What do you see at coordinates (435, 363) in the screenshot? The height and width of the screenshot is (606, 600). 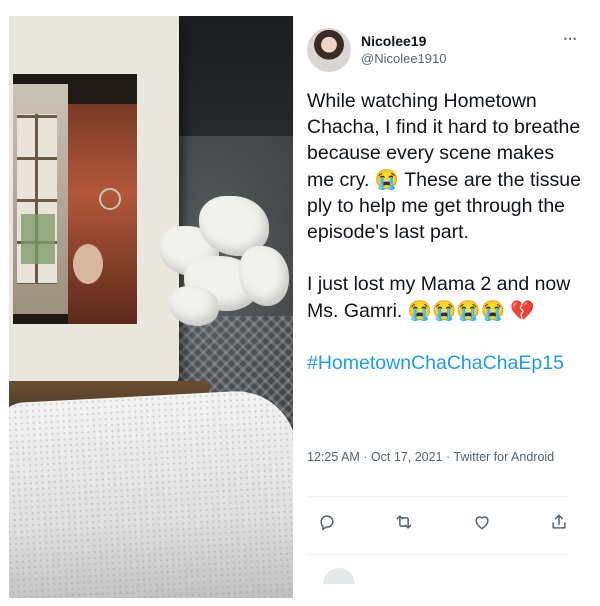 I see `hashtag-link: #HometownChaChaChaEp15` at bounding box center [435, 363].